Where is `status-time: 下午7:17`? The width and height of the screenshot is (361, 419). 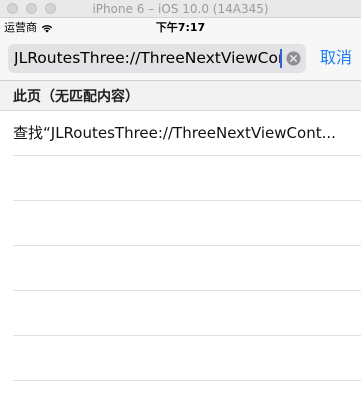 status-time: 下午7:17 is located at coordinates (180, 27).